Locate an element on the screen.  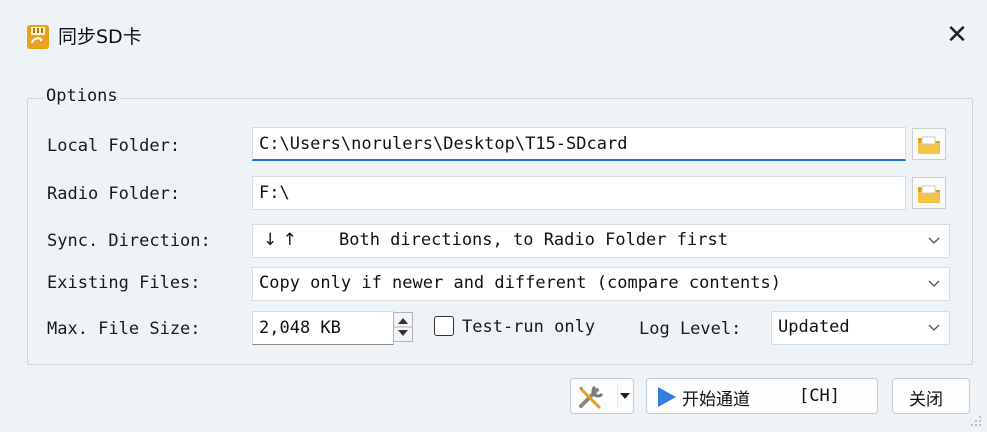
spin-arrows-icon is located at coordinates (403, 327).